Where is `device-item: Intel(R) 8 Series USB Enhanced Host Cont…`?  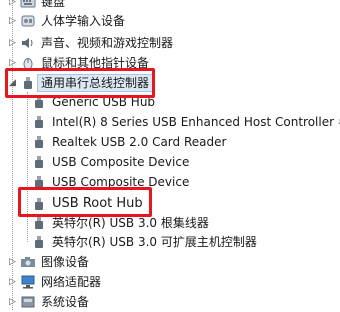
device-item: Intel(R) 8 Series USB Enhanced Host Cont… is located at coordinates (185, 122).